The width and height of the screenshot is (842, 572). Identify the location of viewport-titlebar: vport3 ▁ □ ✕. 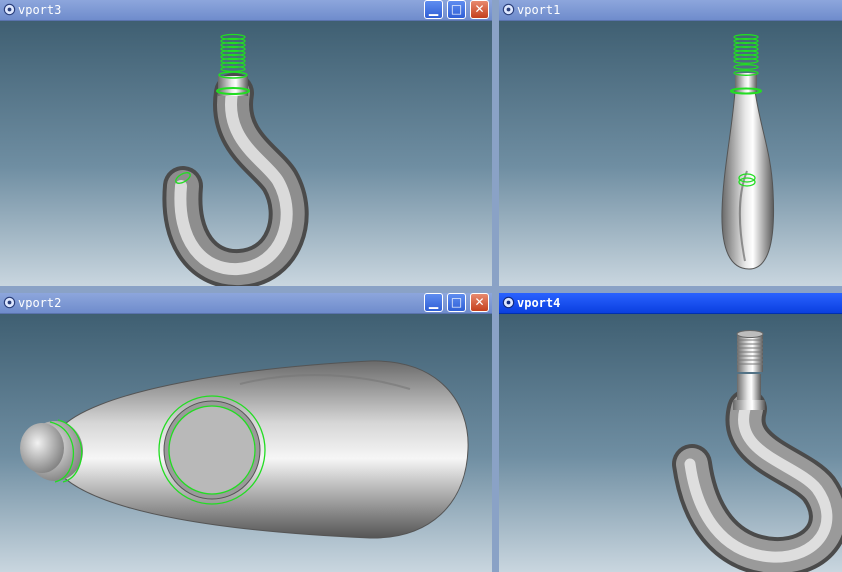
(246, 10).